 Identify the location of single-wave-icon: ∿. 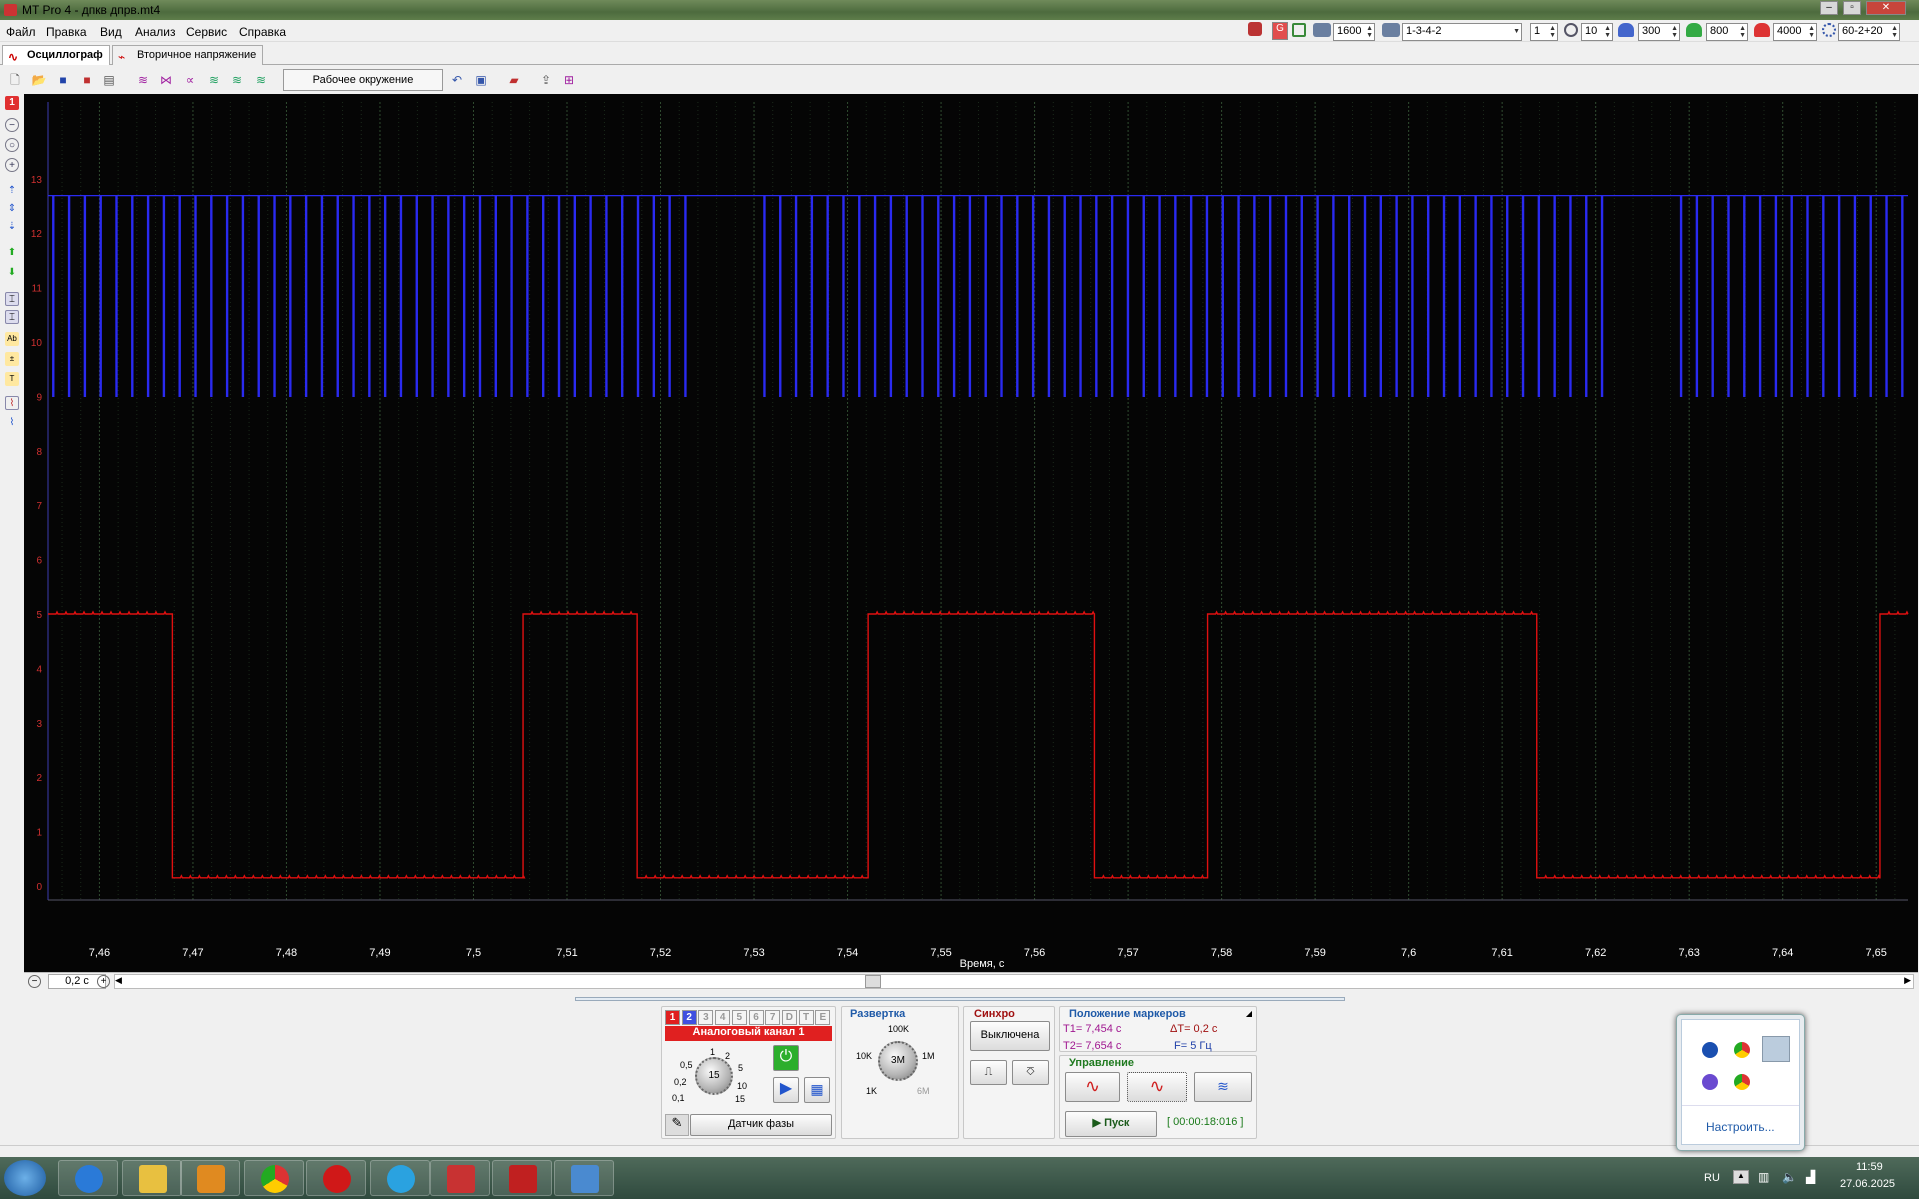
(1092, 1087).